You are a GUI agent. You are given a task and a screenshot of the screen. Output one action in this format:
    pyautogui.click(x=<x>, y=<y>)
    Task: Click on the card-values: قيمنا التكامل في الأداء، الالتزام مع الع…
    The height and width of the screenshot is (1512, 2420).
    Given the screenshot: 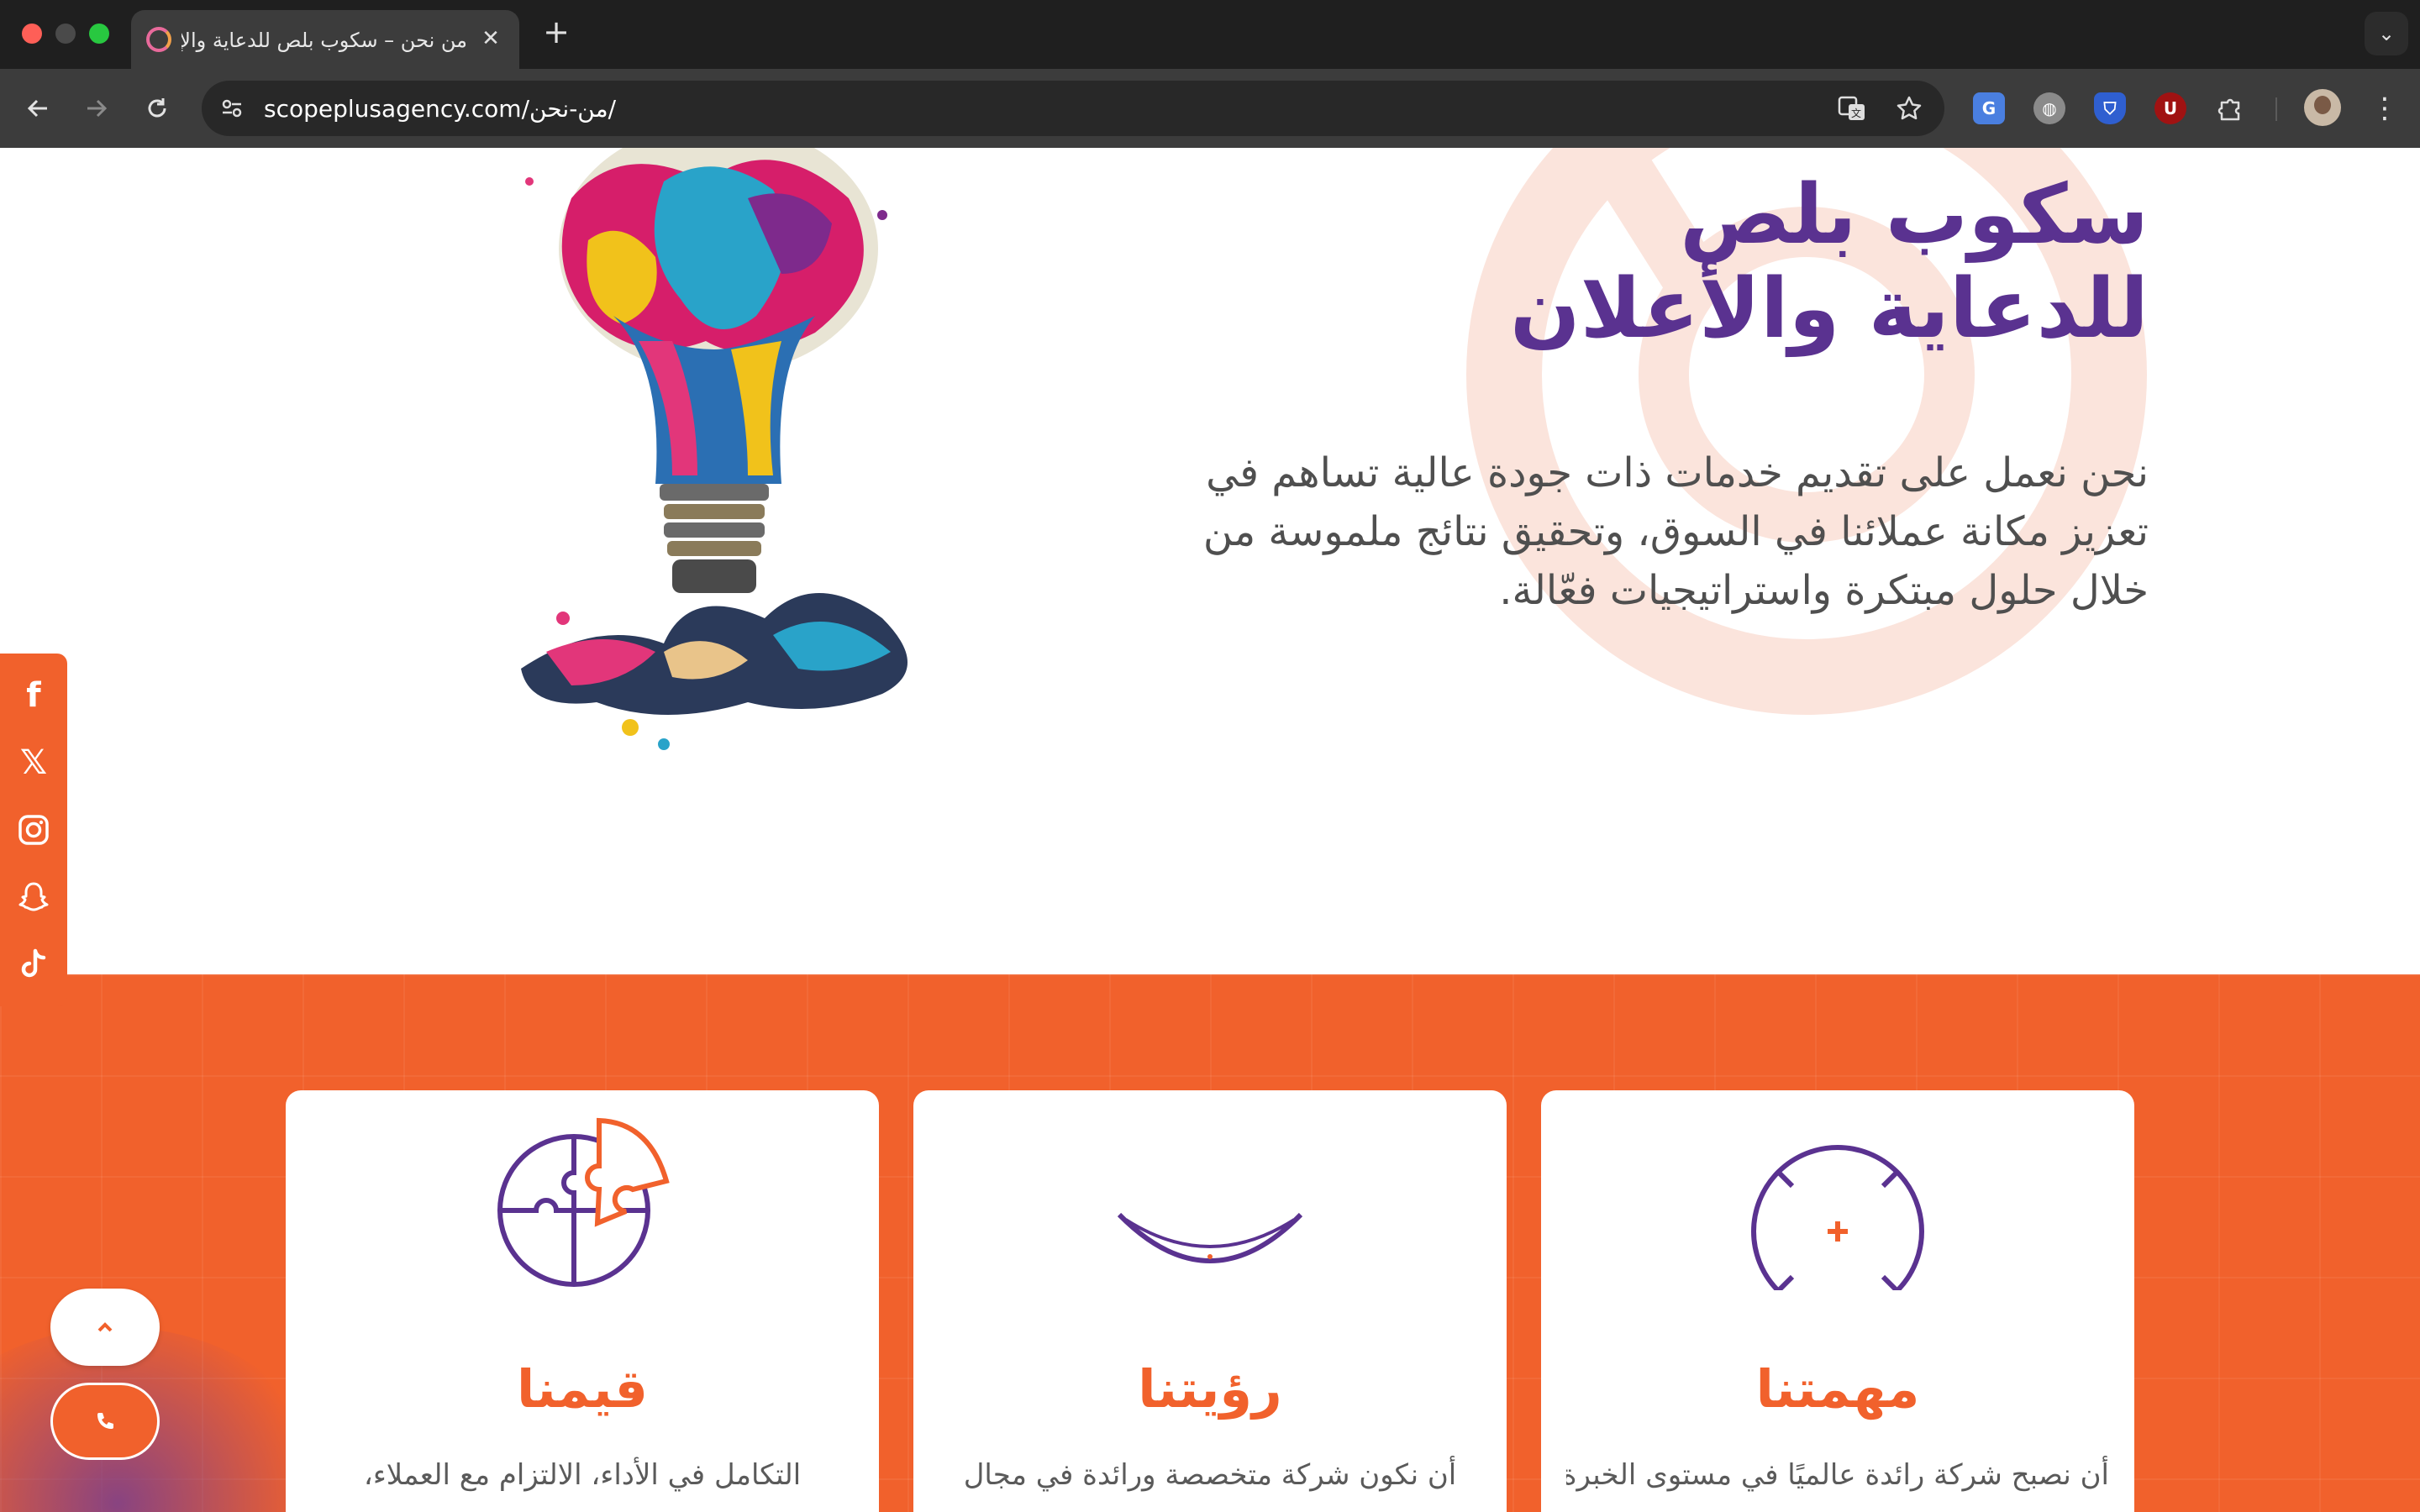 What is the action you would take?
    pyautogui.click(x=582, y=1301)
    